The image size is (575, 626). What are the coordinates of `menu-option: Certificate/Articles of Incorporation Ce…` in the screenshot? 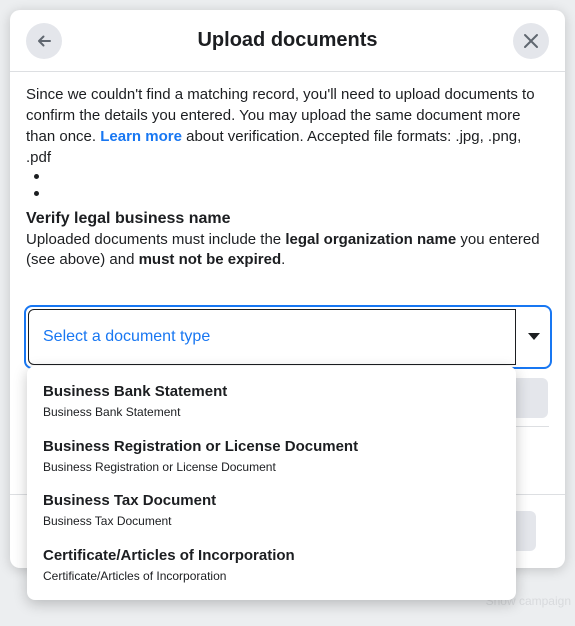 It's located at (271, 571).